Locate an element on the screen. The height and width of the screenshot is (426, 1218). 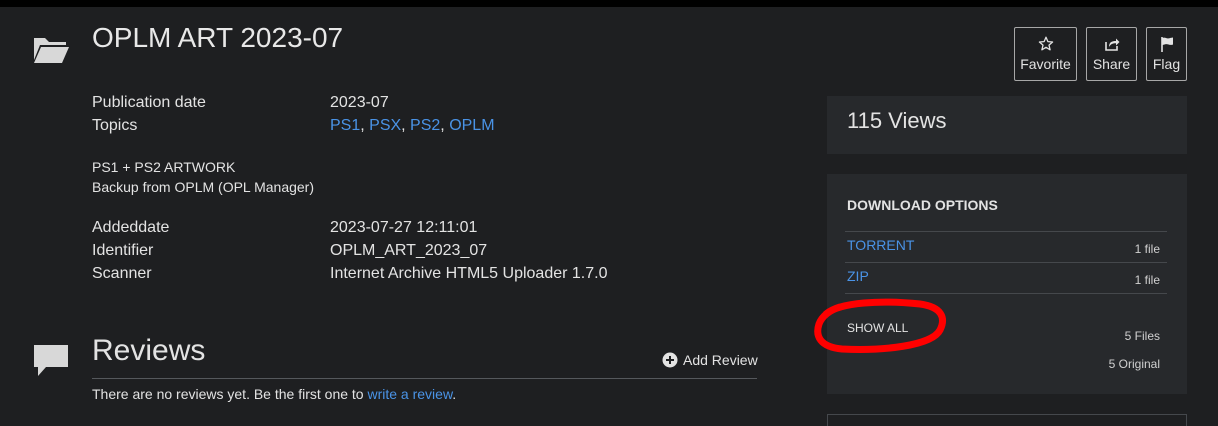
description-line: PS1 + PS2 ARTWORK is located at coordinates (164, 167).